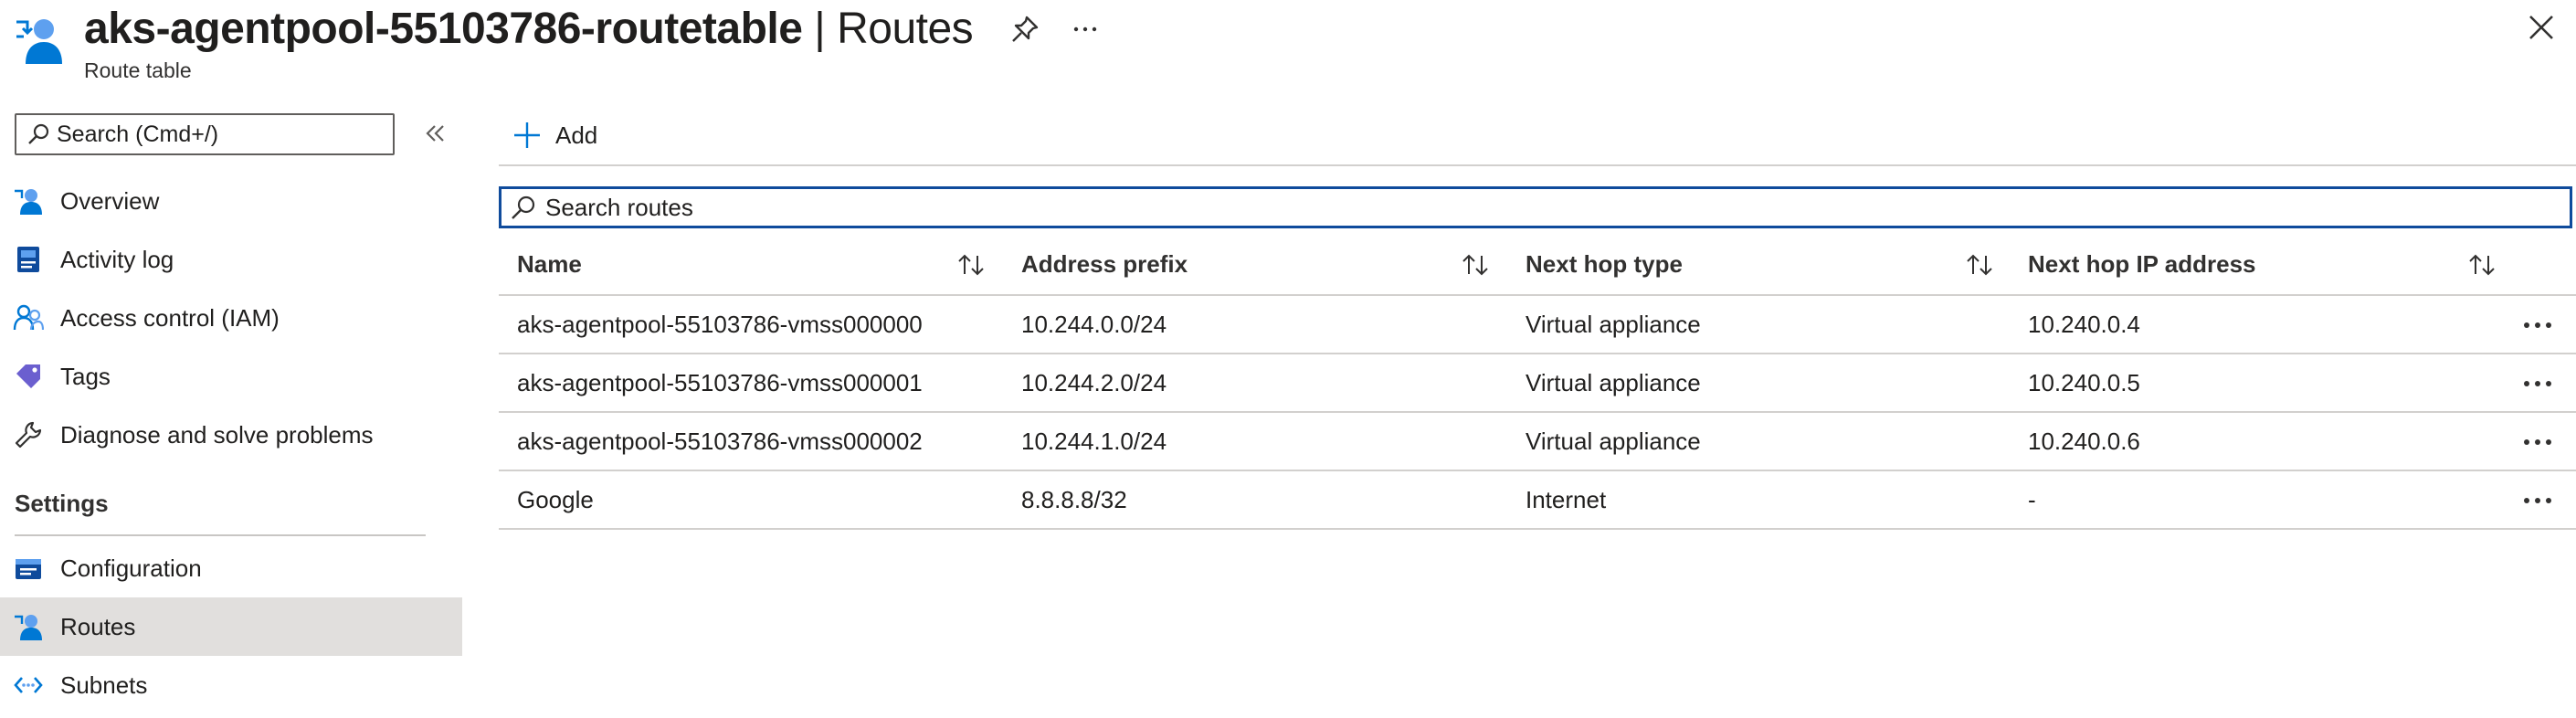 The width and height of the screenshot is (2576, 718). Describe the element at coordinates (554, 135) in the screenshot. I see `add-button: Add` at that location.